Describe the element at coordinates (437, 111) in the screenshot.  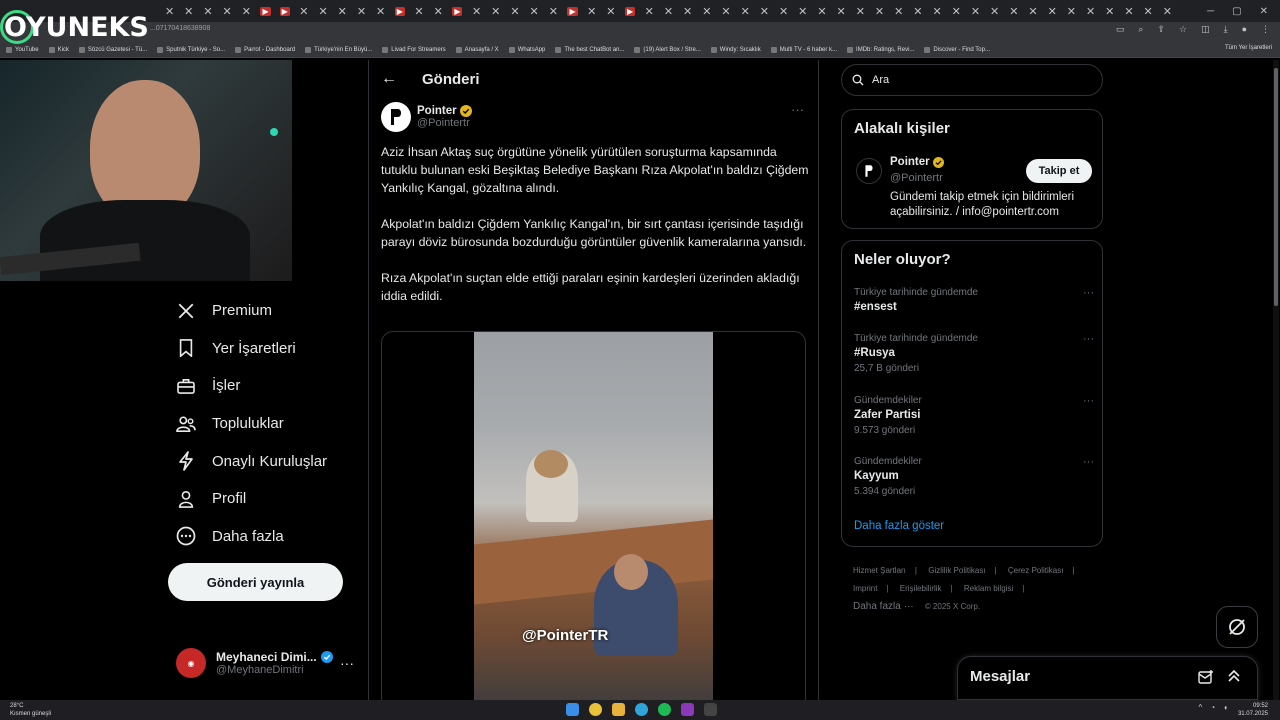
I see `author-name: Pointer` at that location.